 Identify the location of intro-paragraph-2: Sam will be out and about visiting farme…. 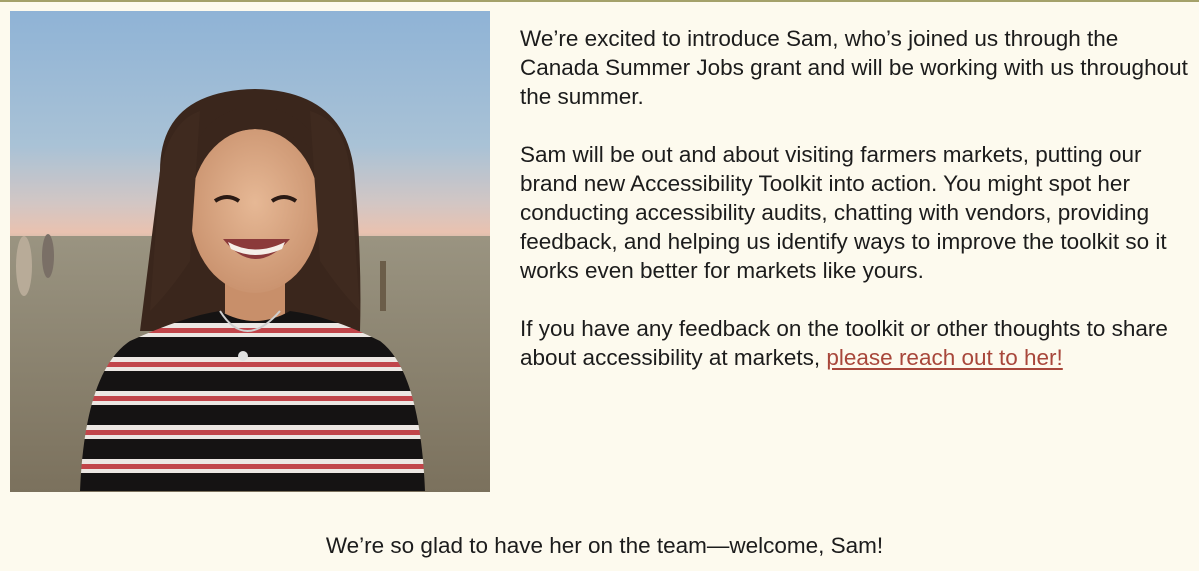
(843, 212).